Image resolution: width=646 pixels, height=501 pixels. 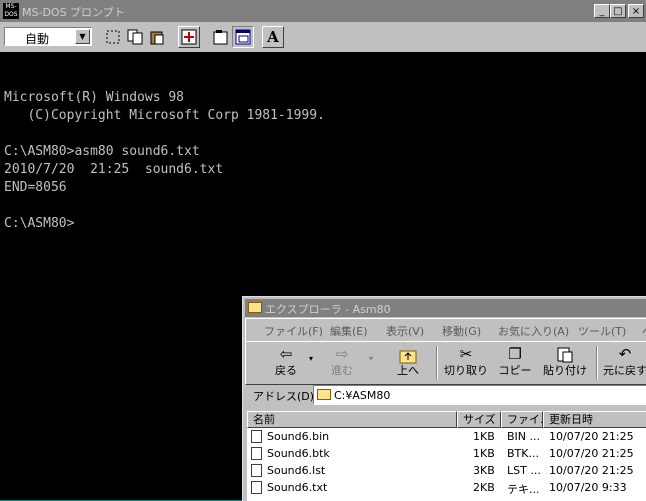 I want to click on menu-file: ファイル(F), so click(x=293, y=331).